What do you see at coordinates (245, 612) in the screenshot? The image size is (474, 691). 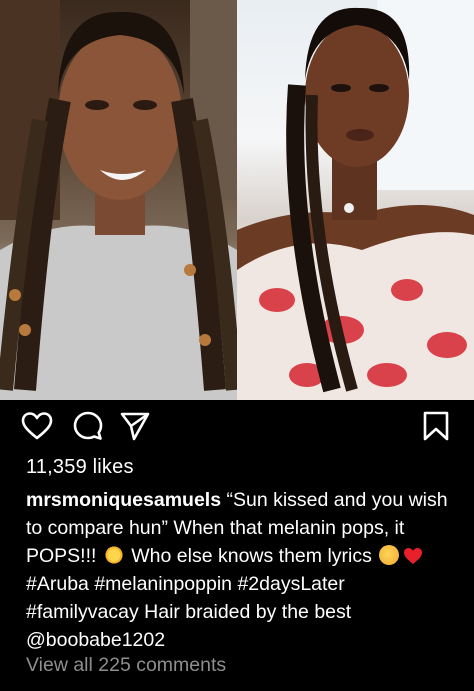 I see `caption-text-4: Hair braided by the best` at bounding box center [245, 612].